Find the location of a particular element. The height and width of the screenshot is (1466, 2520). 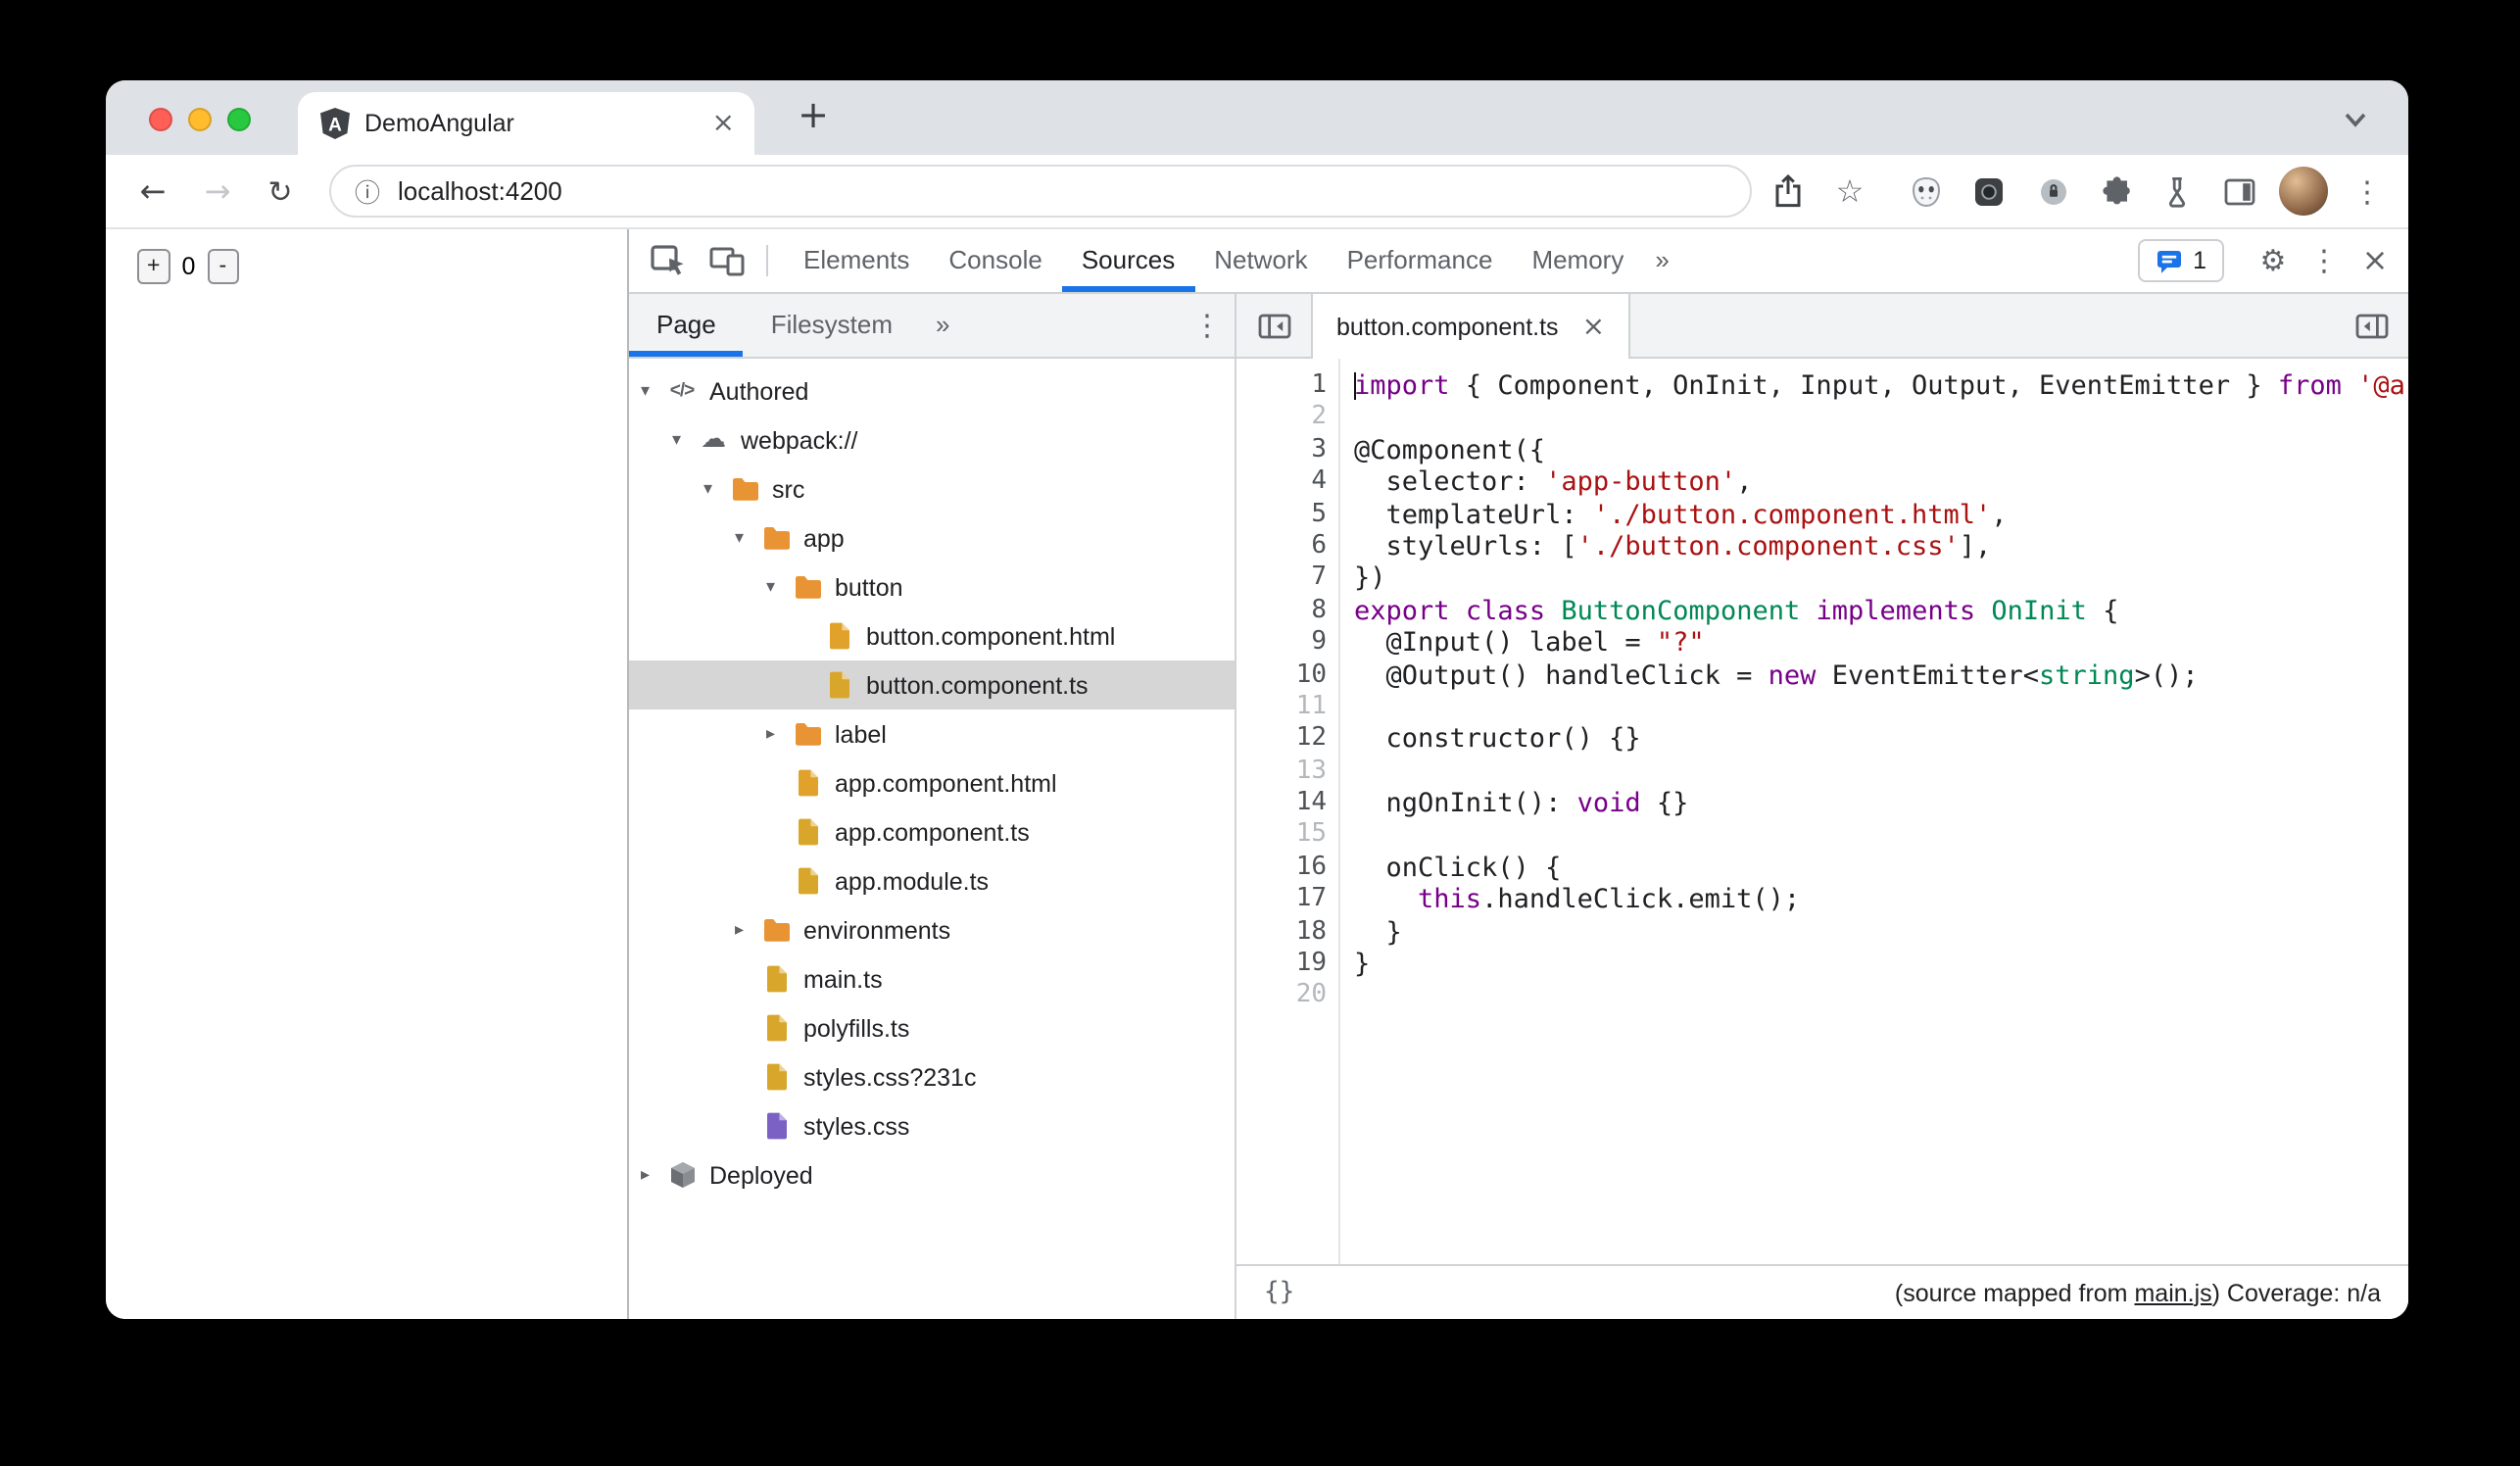

tree-item-src: ▾ src is located at coordinates (932, 489).